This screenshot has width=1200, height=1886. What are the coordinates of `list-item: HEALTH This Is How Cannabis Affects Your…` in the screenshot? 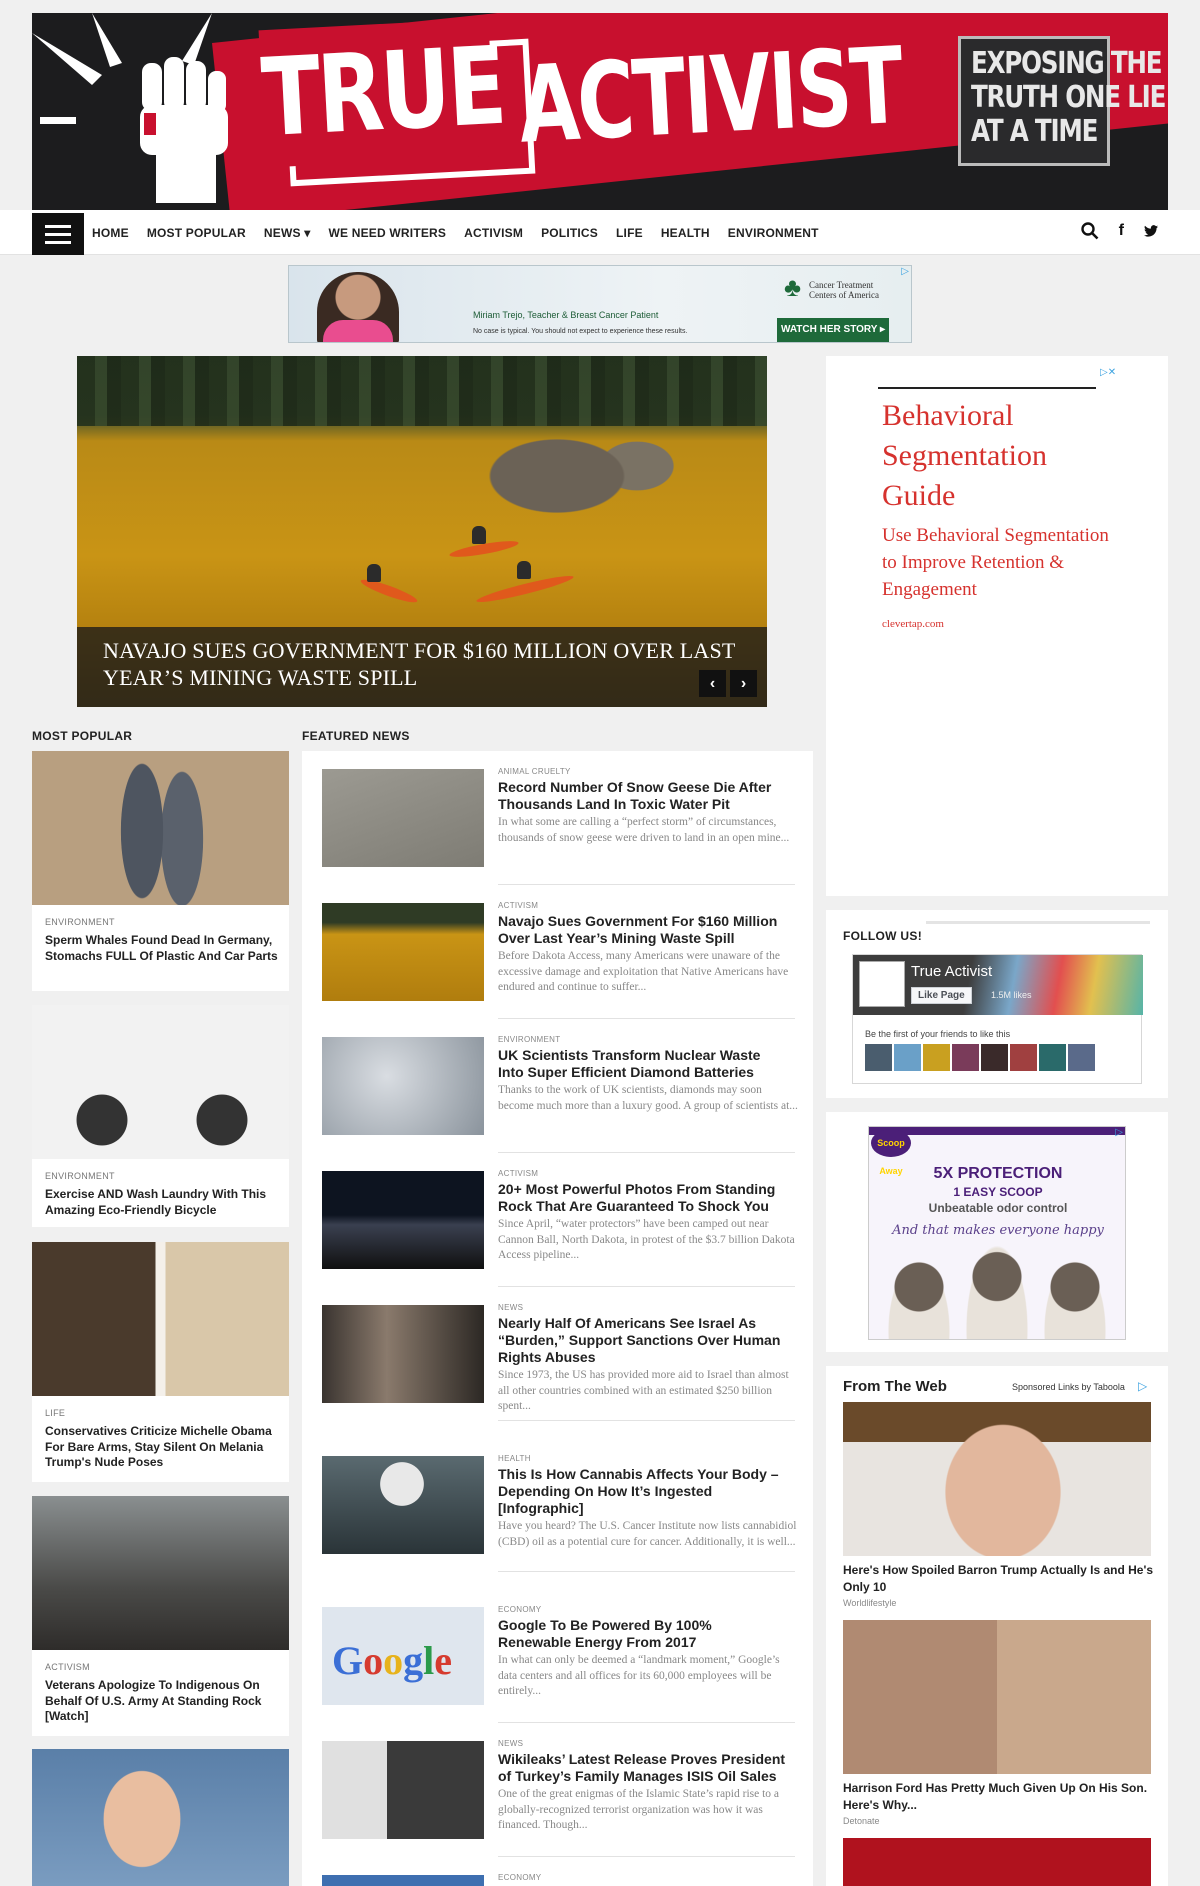 It's located at (558, 1505).